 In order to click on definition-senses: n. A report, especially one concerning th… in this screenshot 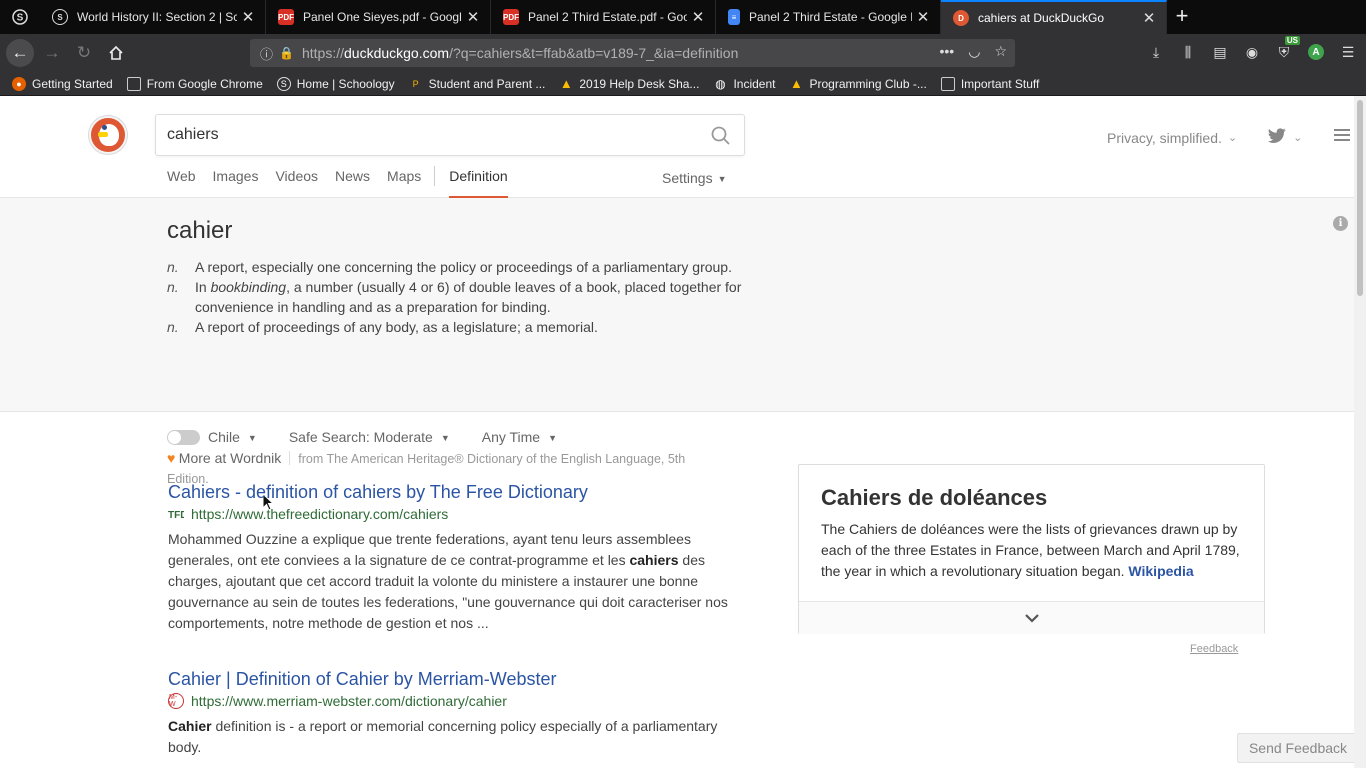, I will do `click(462, 296)`.